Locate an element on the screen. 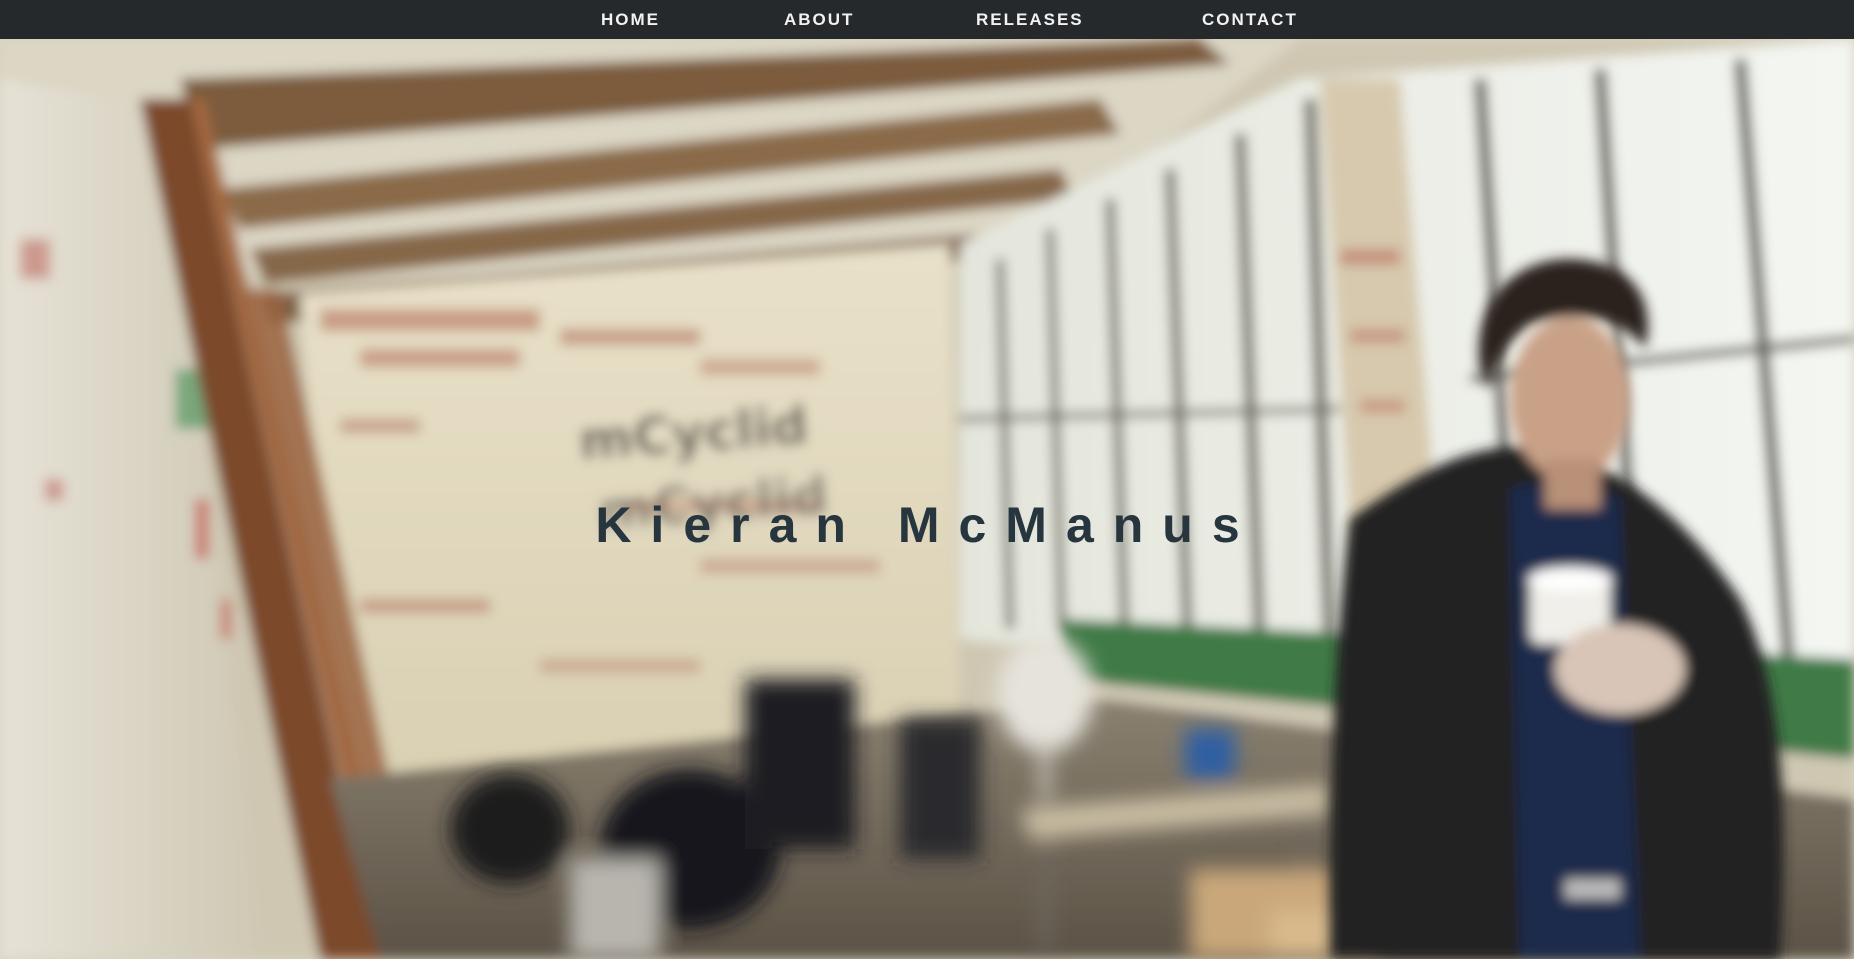  artist-name-title: Kieran McManus is located at coordinates (927, 524).